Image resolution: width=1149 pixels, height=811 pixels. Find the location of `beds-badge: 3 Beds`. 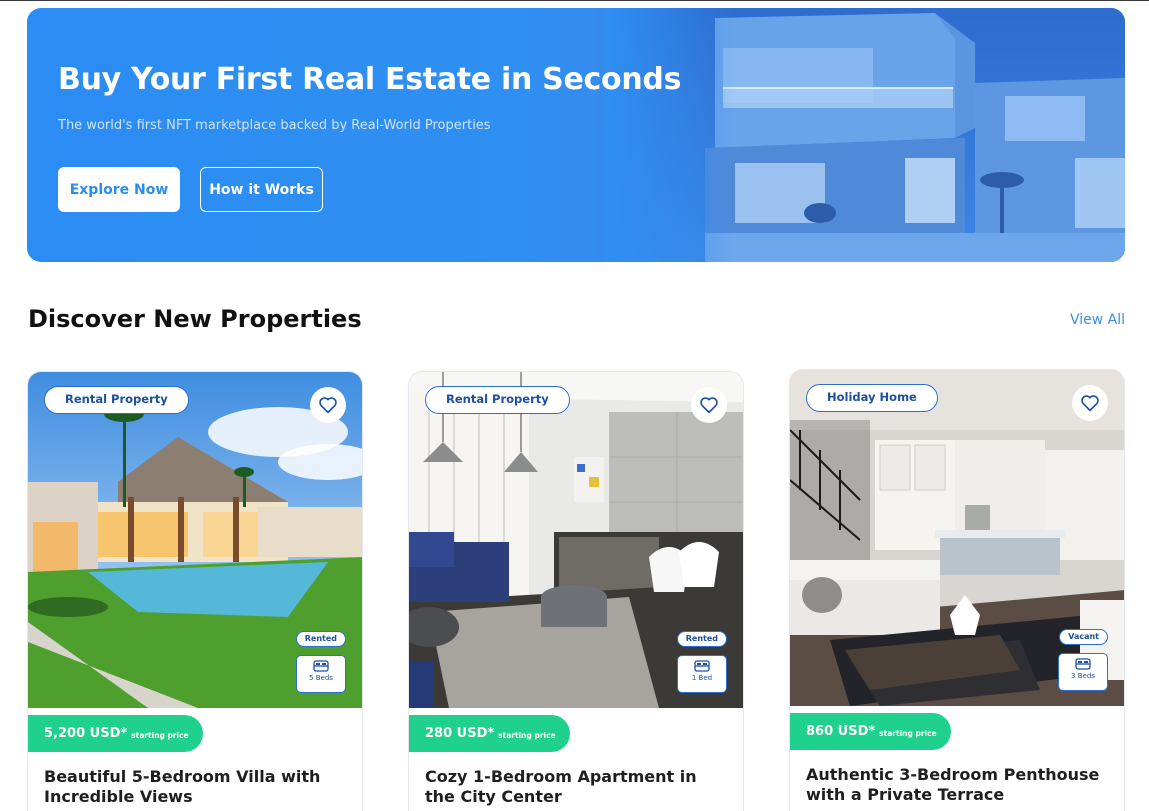

beds-badge: 3 Beds is located at coordinates (1083, 672).